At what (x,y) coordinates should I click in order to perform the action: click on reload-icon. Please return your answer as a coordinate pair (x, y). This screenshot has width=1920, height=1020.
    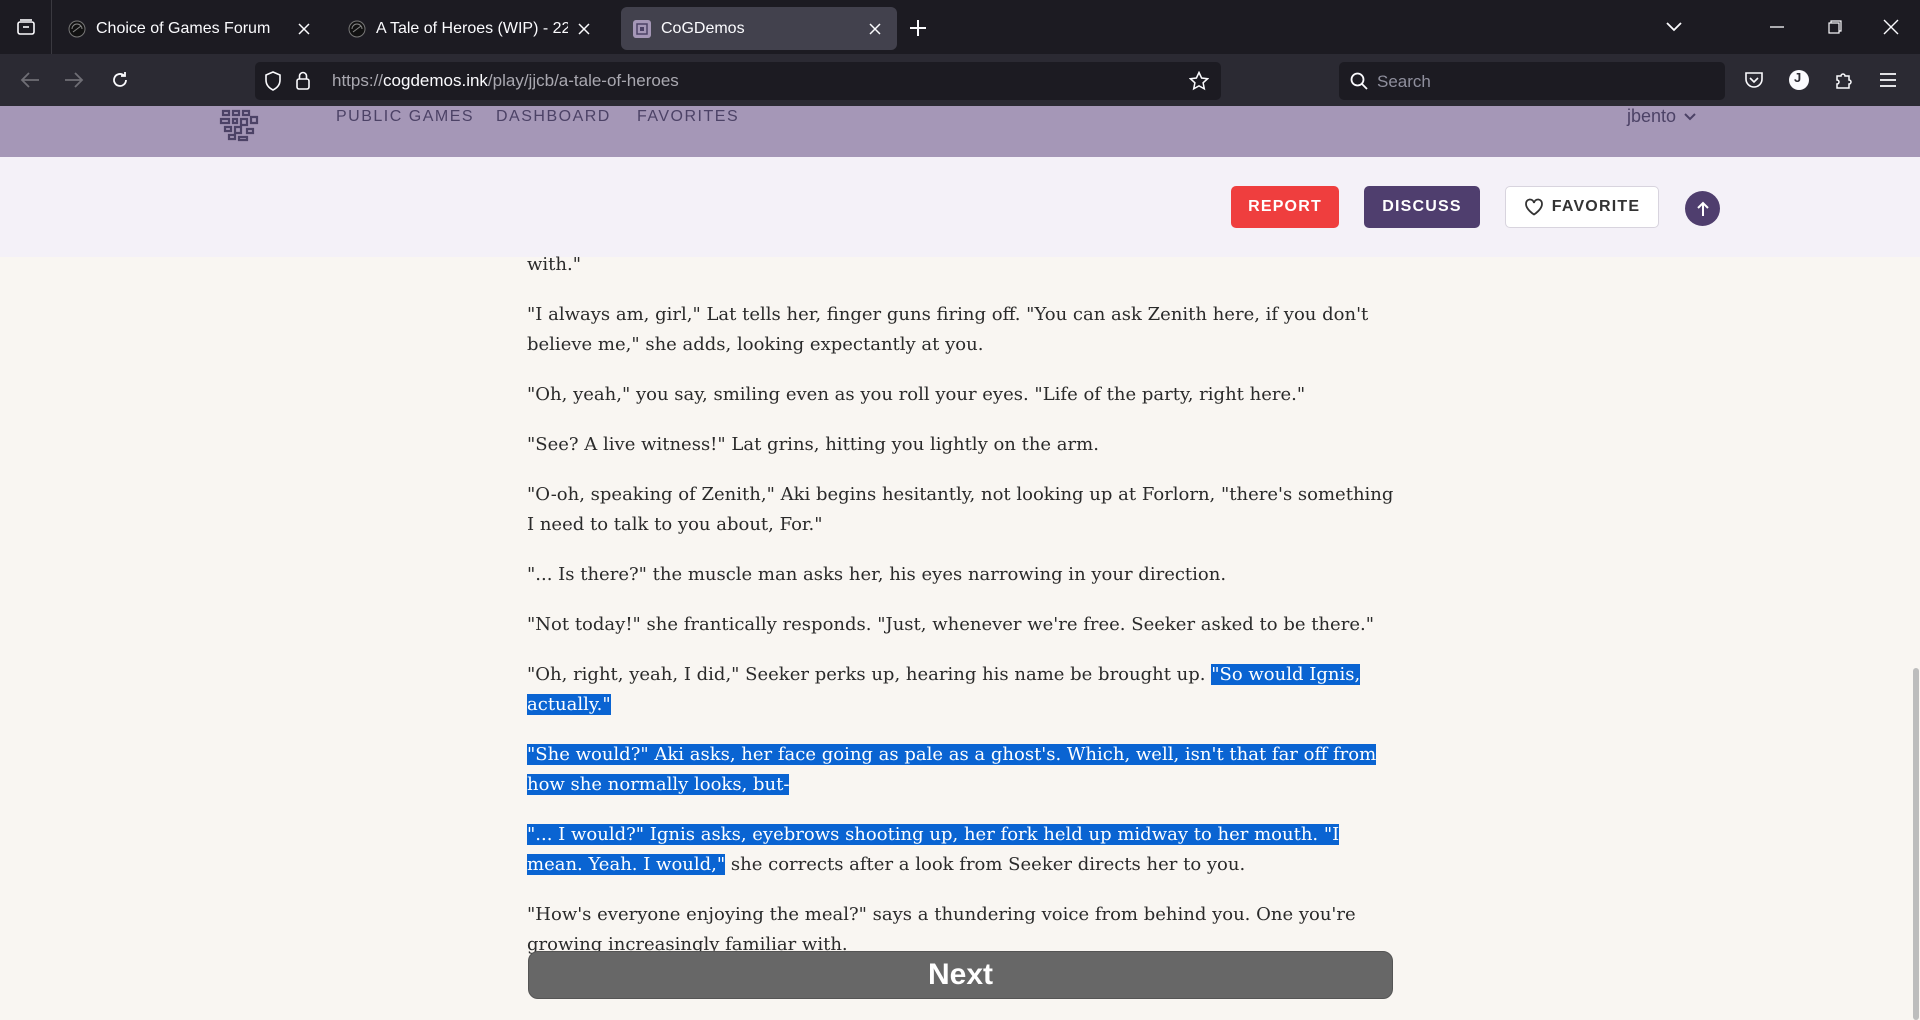
    Looking at the image, I should click on (120, 79).